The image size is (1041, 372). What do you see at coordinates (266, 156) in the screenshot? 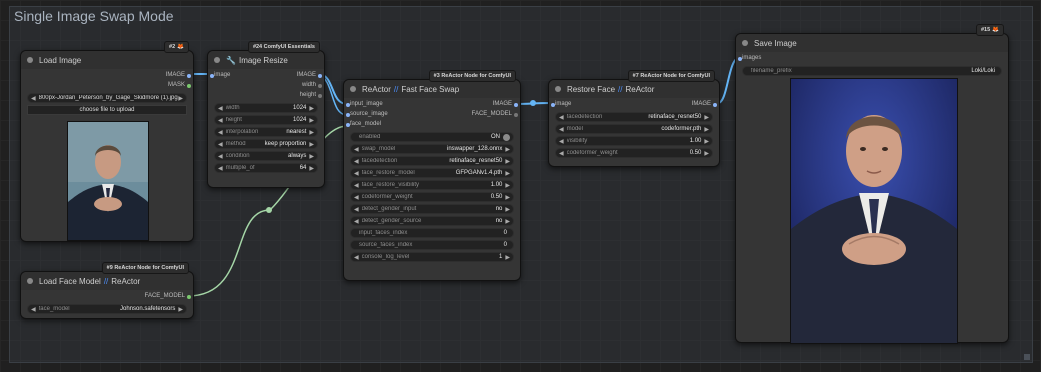
I see `widget-condition: ◀ condition always ▶` at bounding box center [266, 156].